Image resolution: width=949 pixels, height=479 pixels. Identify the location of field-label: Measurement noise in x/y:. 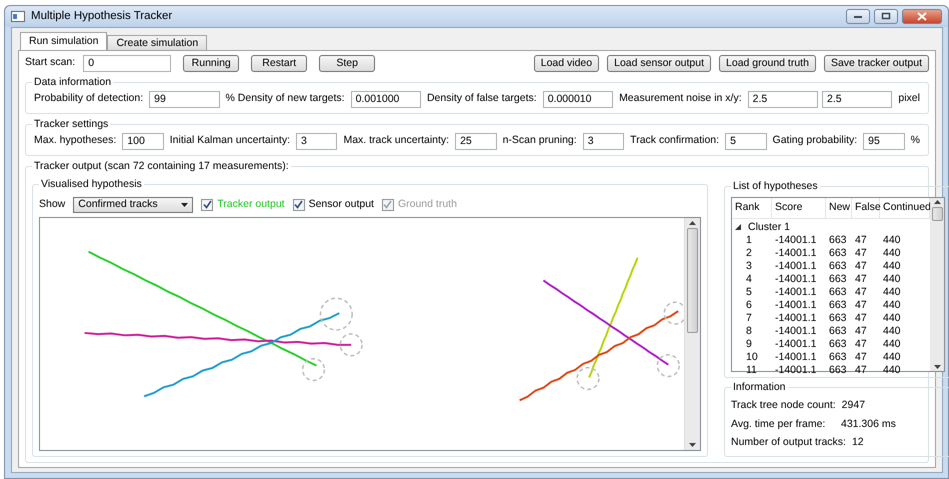
(680, 98).